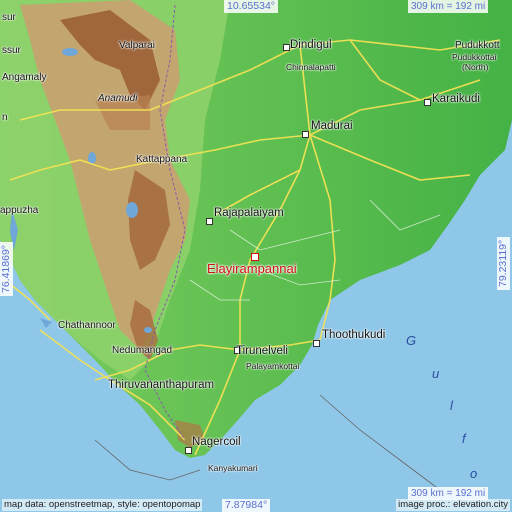 This screenshot has width=512, height=512. Describe the element at coordinates (87, 325) in the screenshot. I see `city-label-chathannoor: Chathannoor` at that location.